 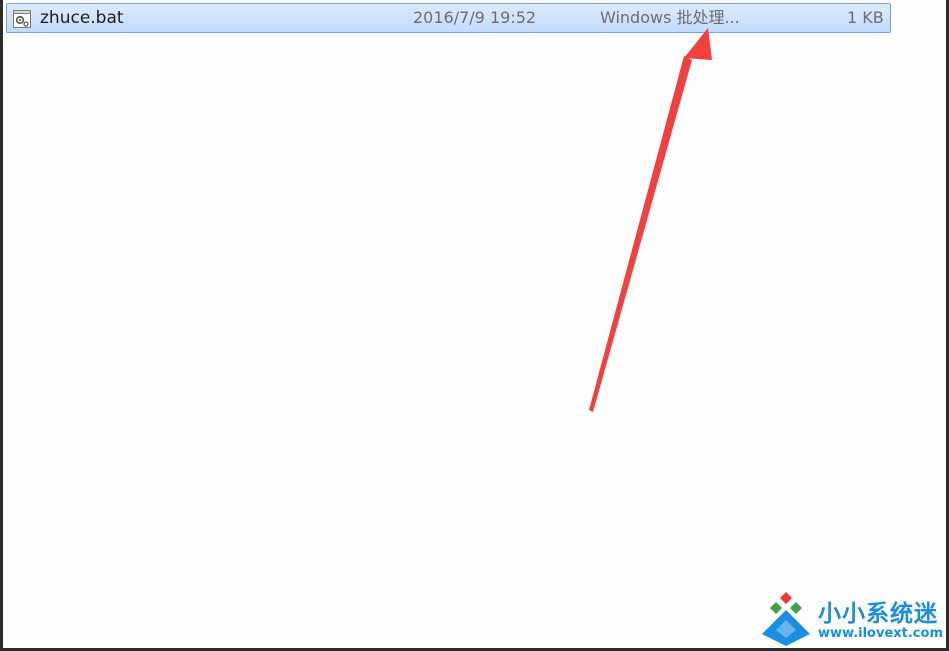 What do you see at coordinates (640, 234) in the screenshot?
I see `arrow-shaft` at bounding box center [640, 234].